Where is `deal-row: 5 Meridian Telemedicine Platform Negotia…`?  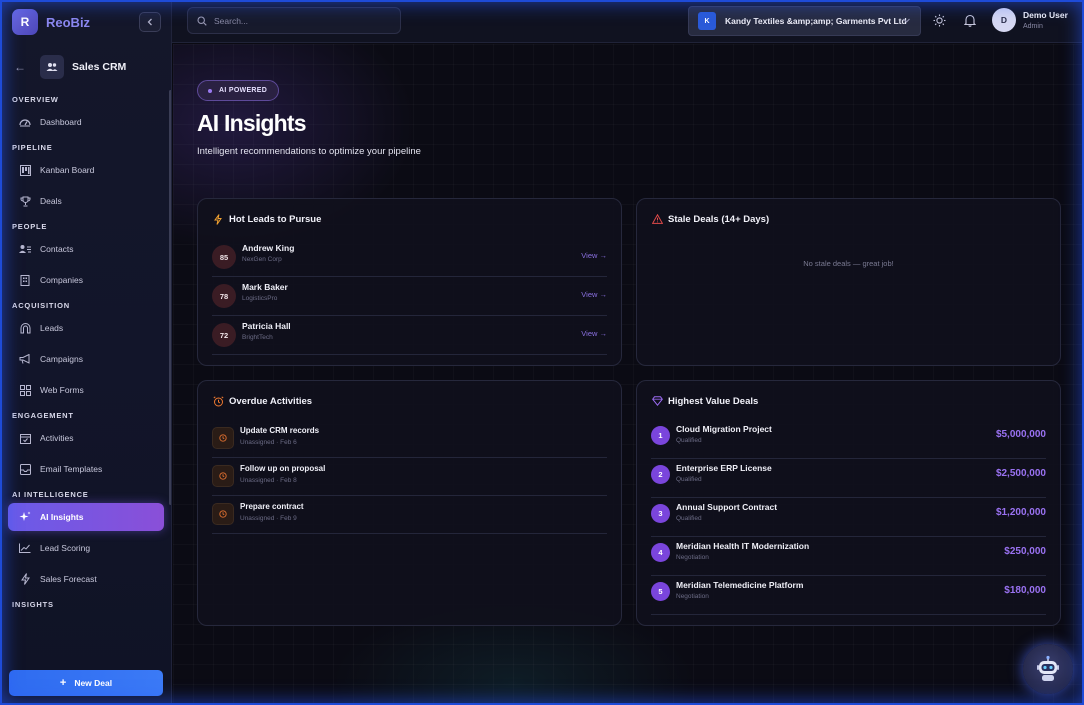
deal-row: 5 Meridian Telemedicine Platform Negotia… is located at coordinates (848, 595).